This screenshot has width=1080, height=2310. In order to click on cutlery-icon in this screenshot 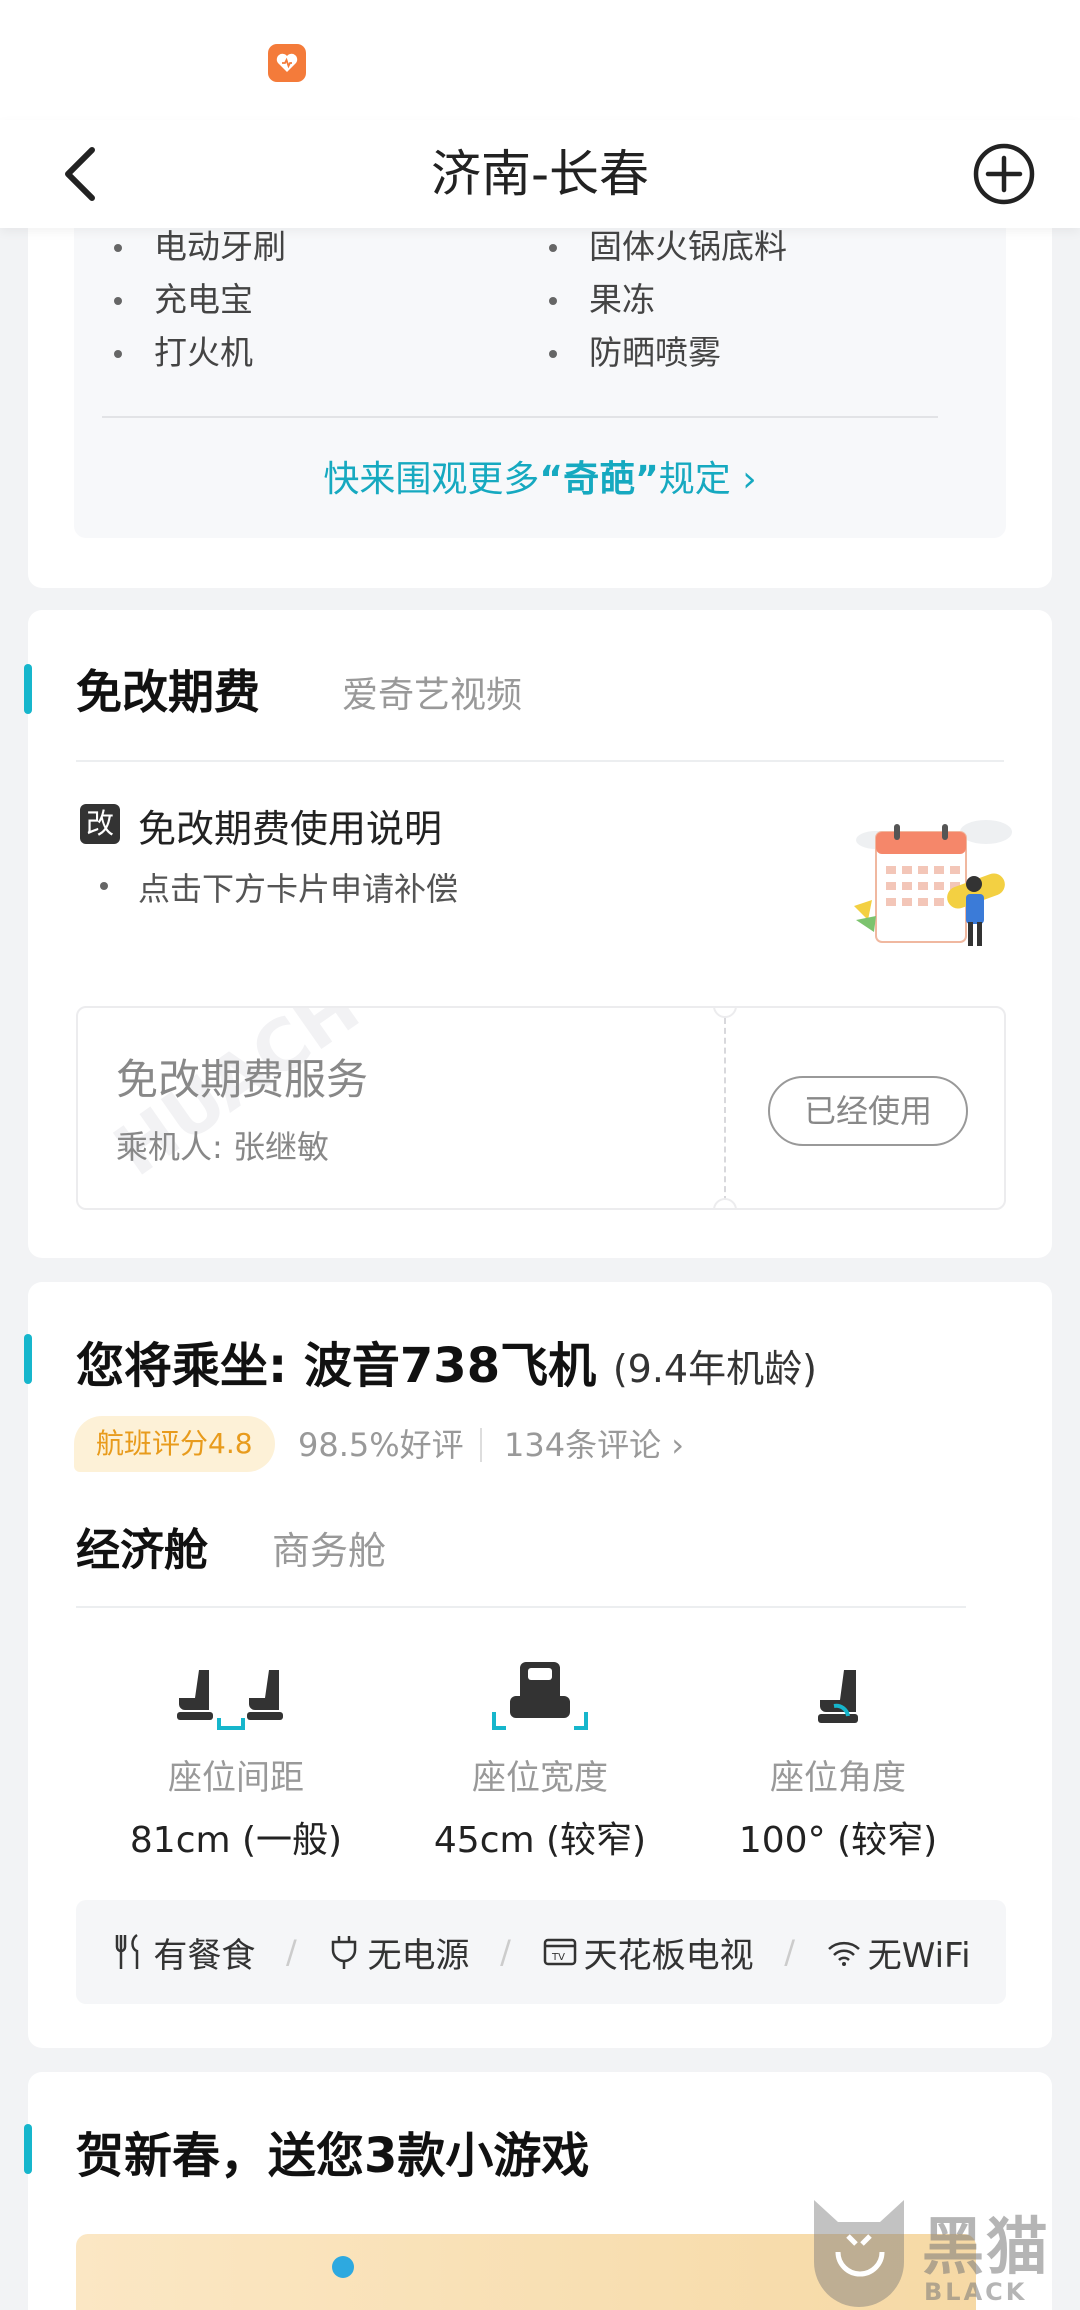, I will do `click(127, 1951)`.